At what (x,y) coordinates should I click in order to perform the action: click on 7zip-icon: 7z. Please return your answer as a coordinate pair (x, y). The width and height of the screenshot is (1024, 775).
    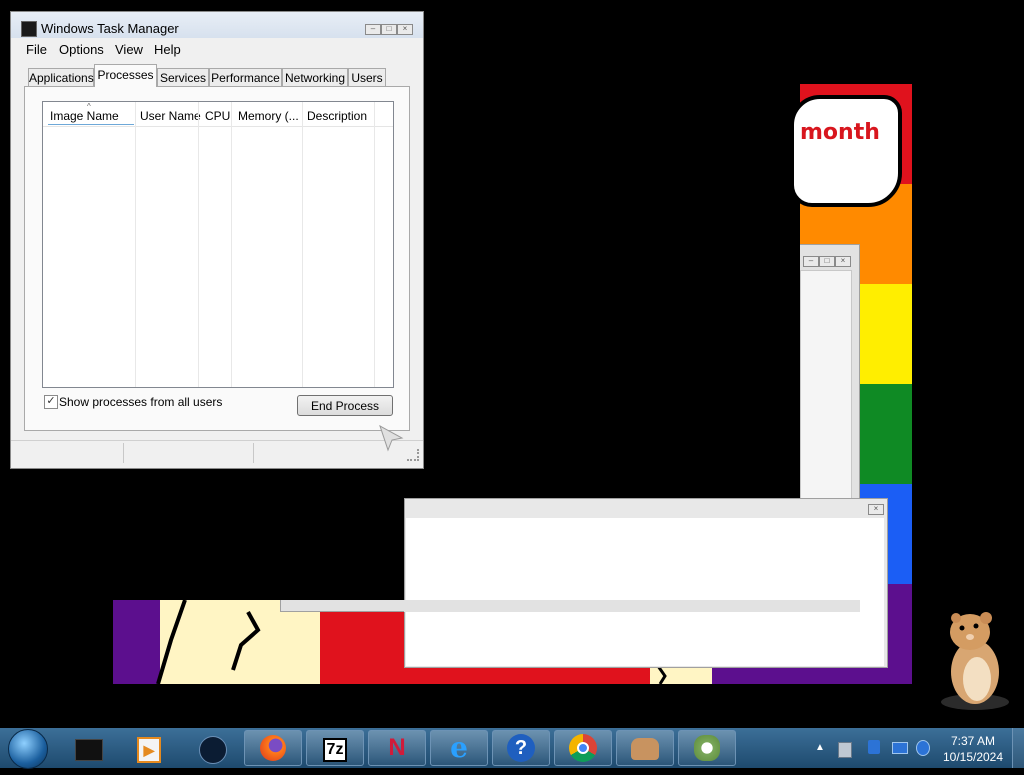
    Looking at the image, I should click on (335, 748).